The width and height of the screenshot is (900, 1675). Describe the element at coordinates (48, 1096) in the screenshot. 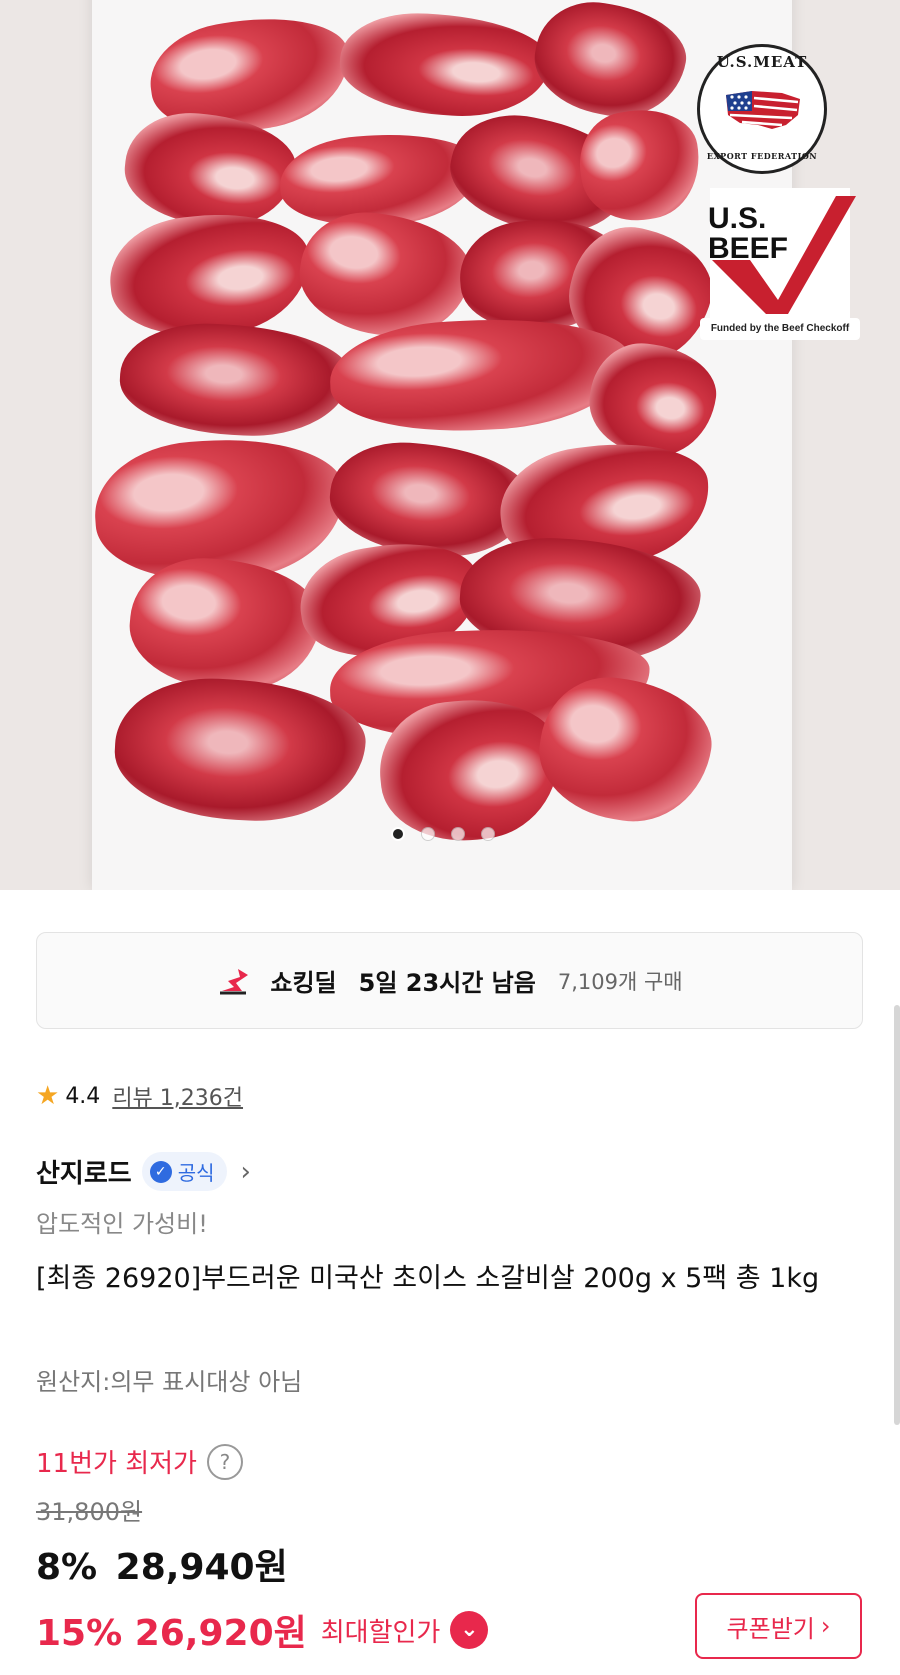

I see `star-icon: ★` at that location.